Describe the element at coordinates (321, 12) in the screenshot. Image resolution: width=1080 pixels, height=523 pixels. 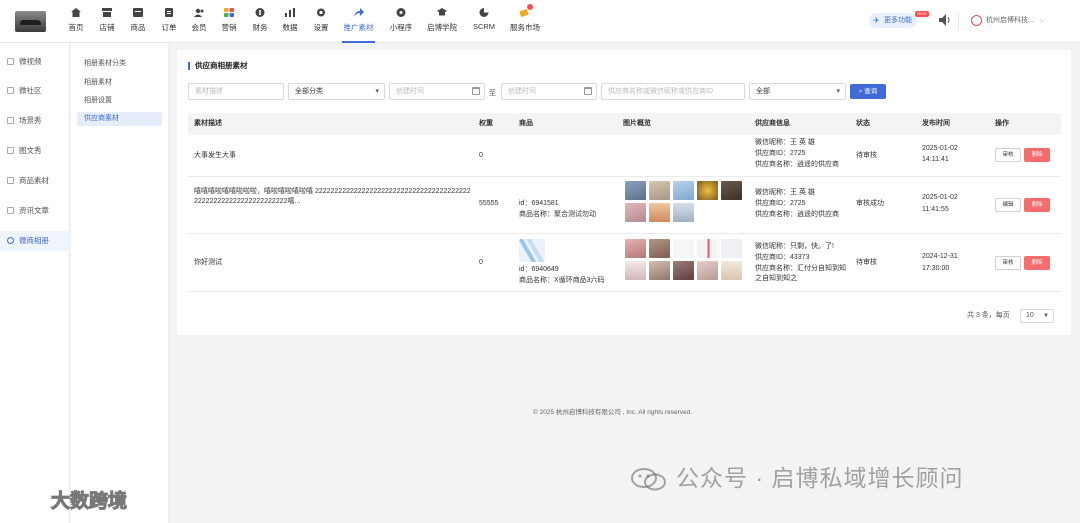
I see `settings-icon` at that location.